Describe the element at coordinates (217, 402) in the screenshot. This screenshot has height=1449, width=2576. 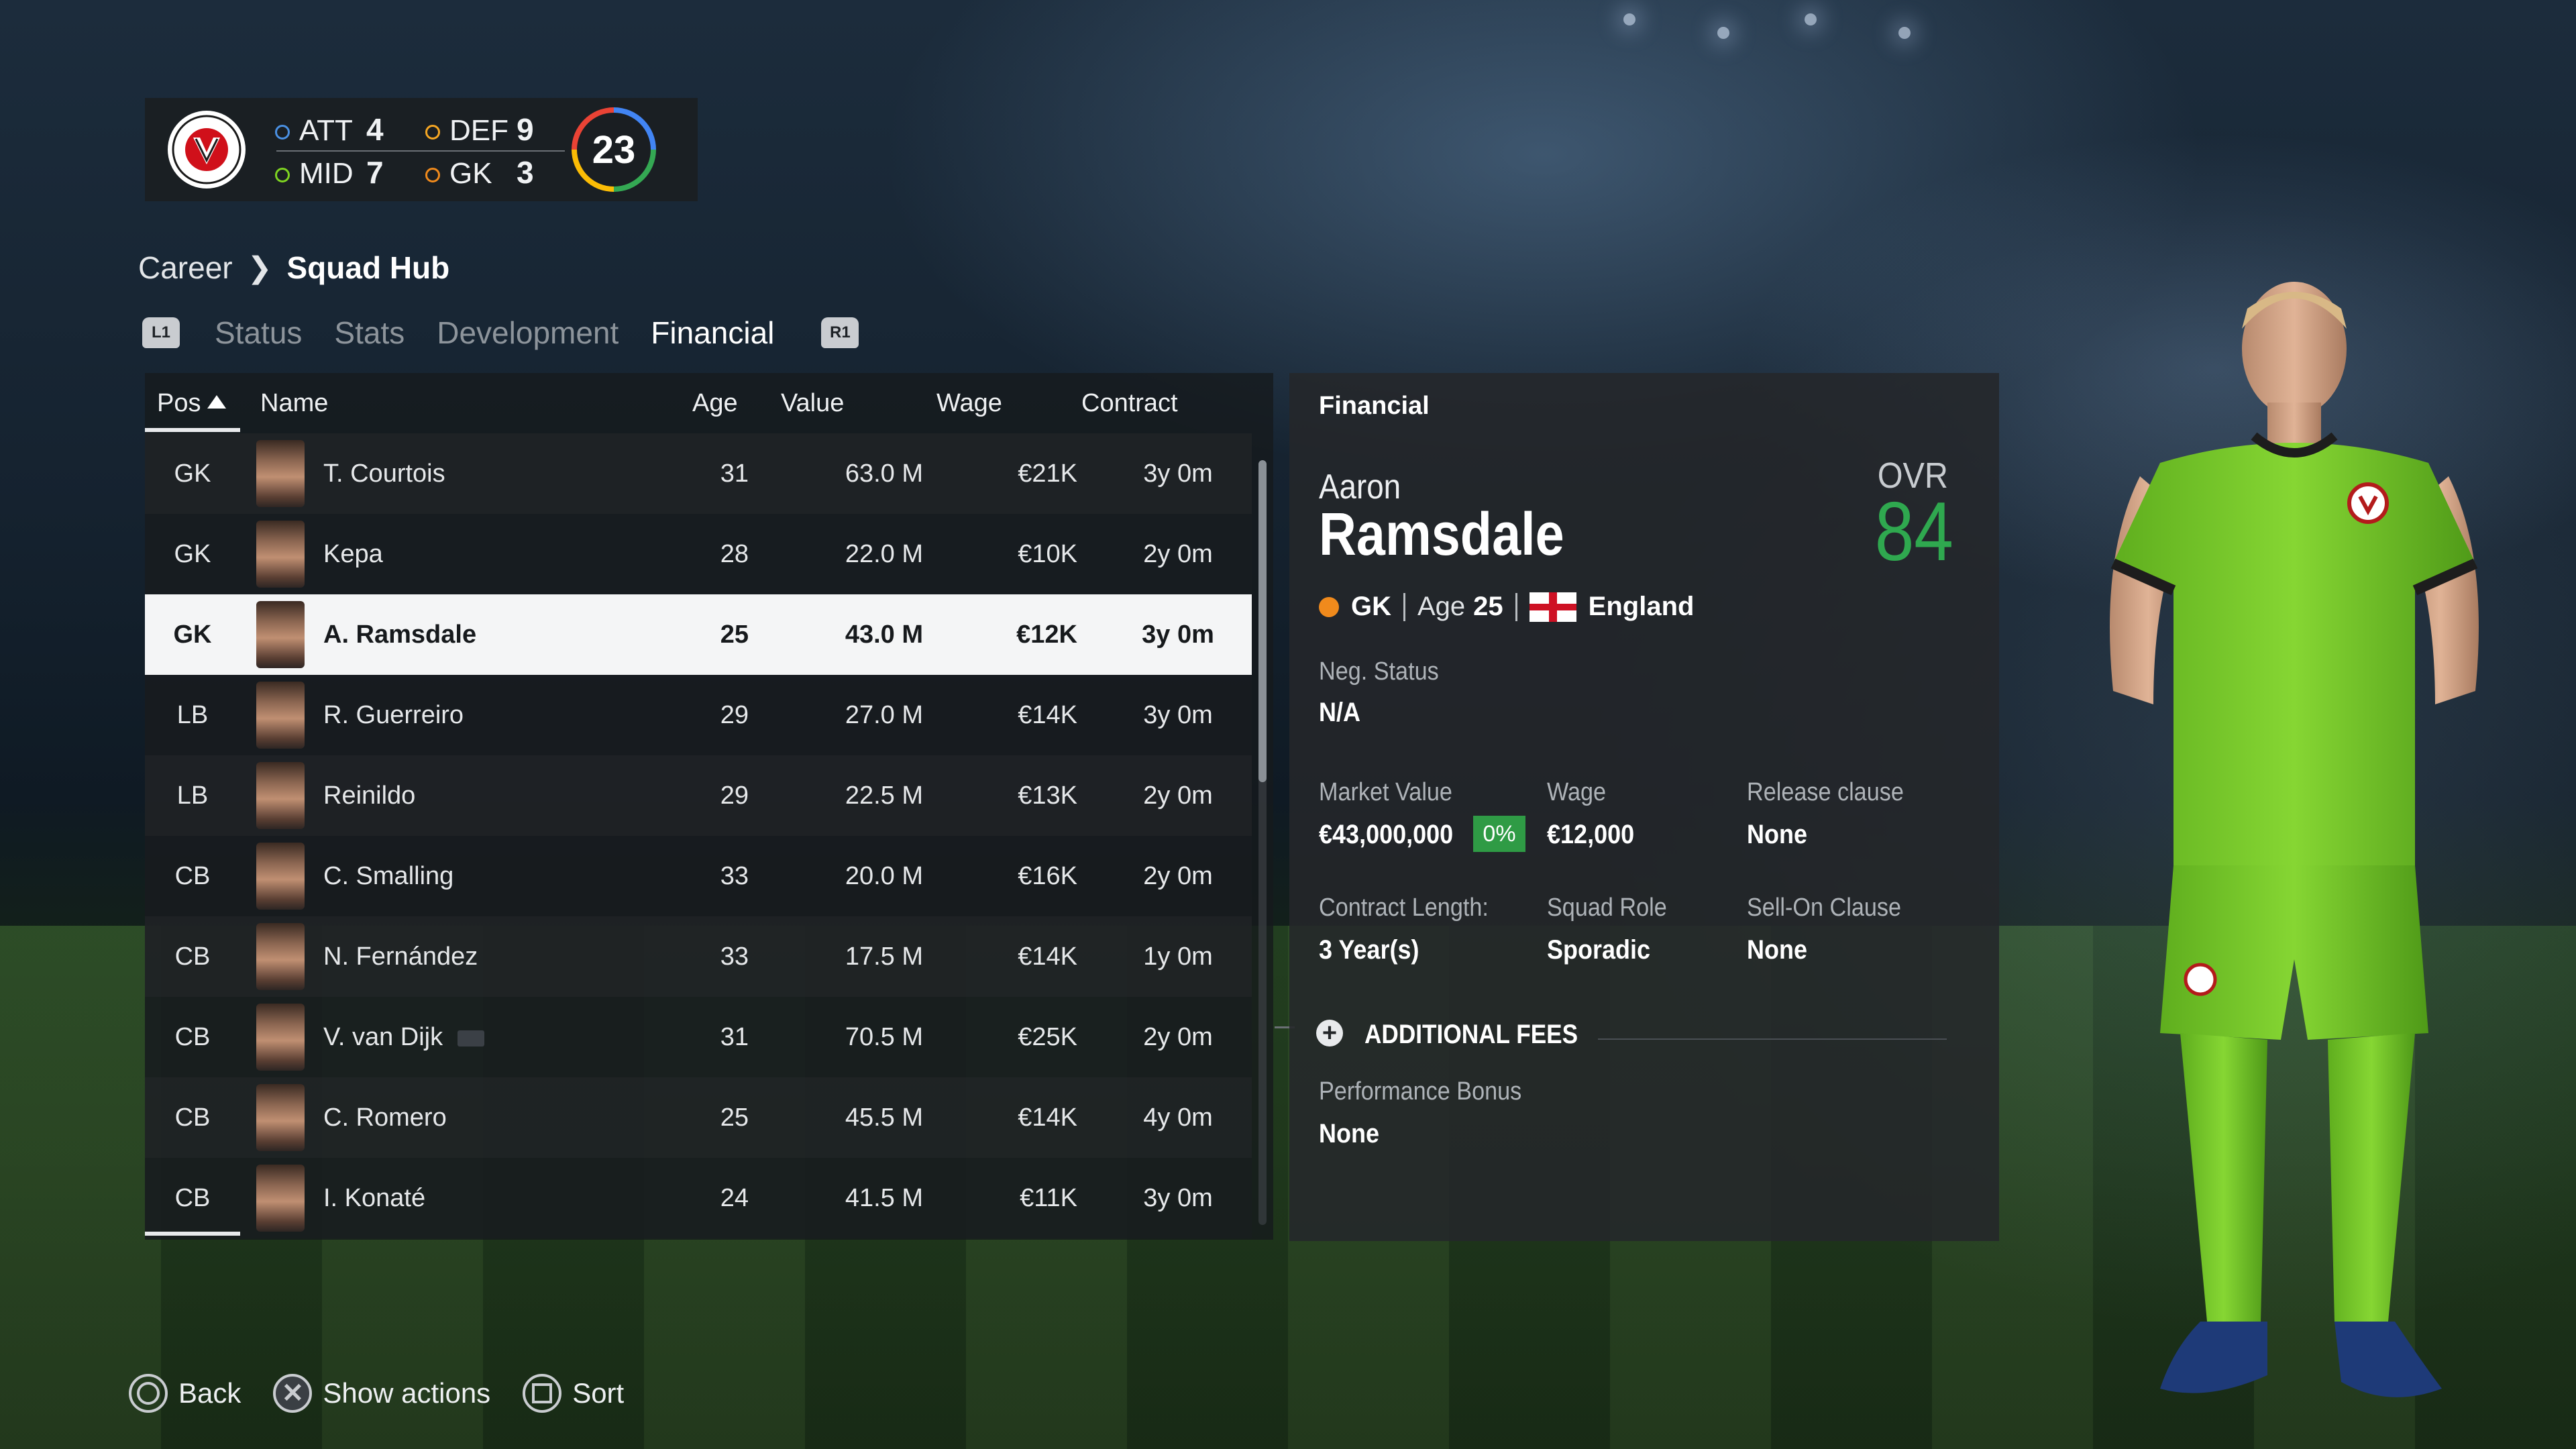
I see `sort-ascending-icon` at that location.